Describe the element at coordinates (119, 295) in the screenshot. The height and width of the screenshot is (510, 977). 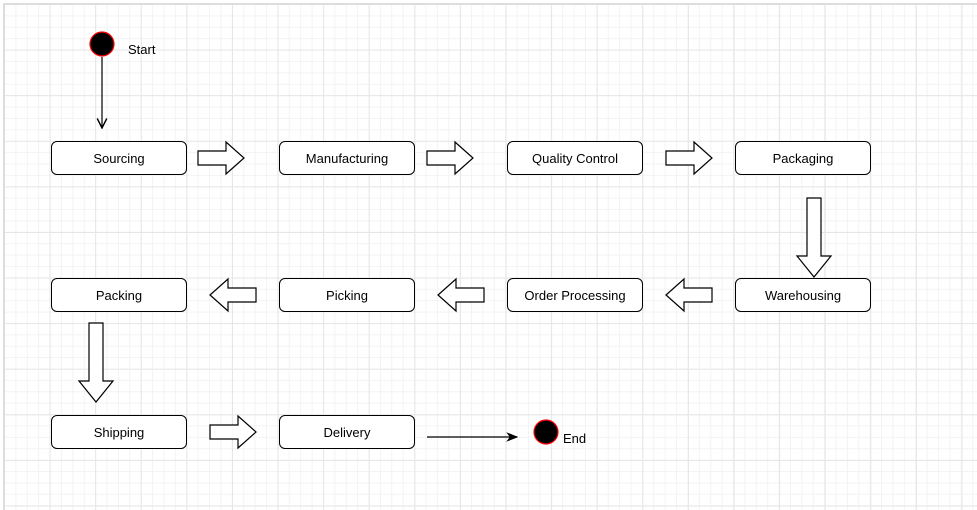
I see `step-packing: Packing` at that location.